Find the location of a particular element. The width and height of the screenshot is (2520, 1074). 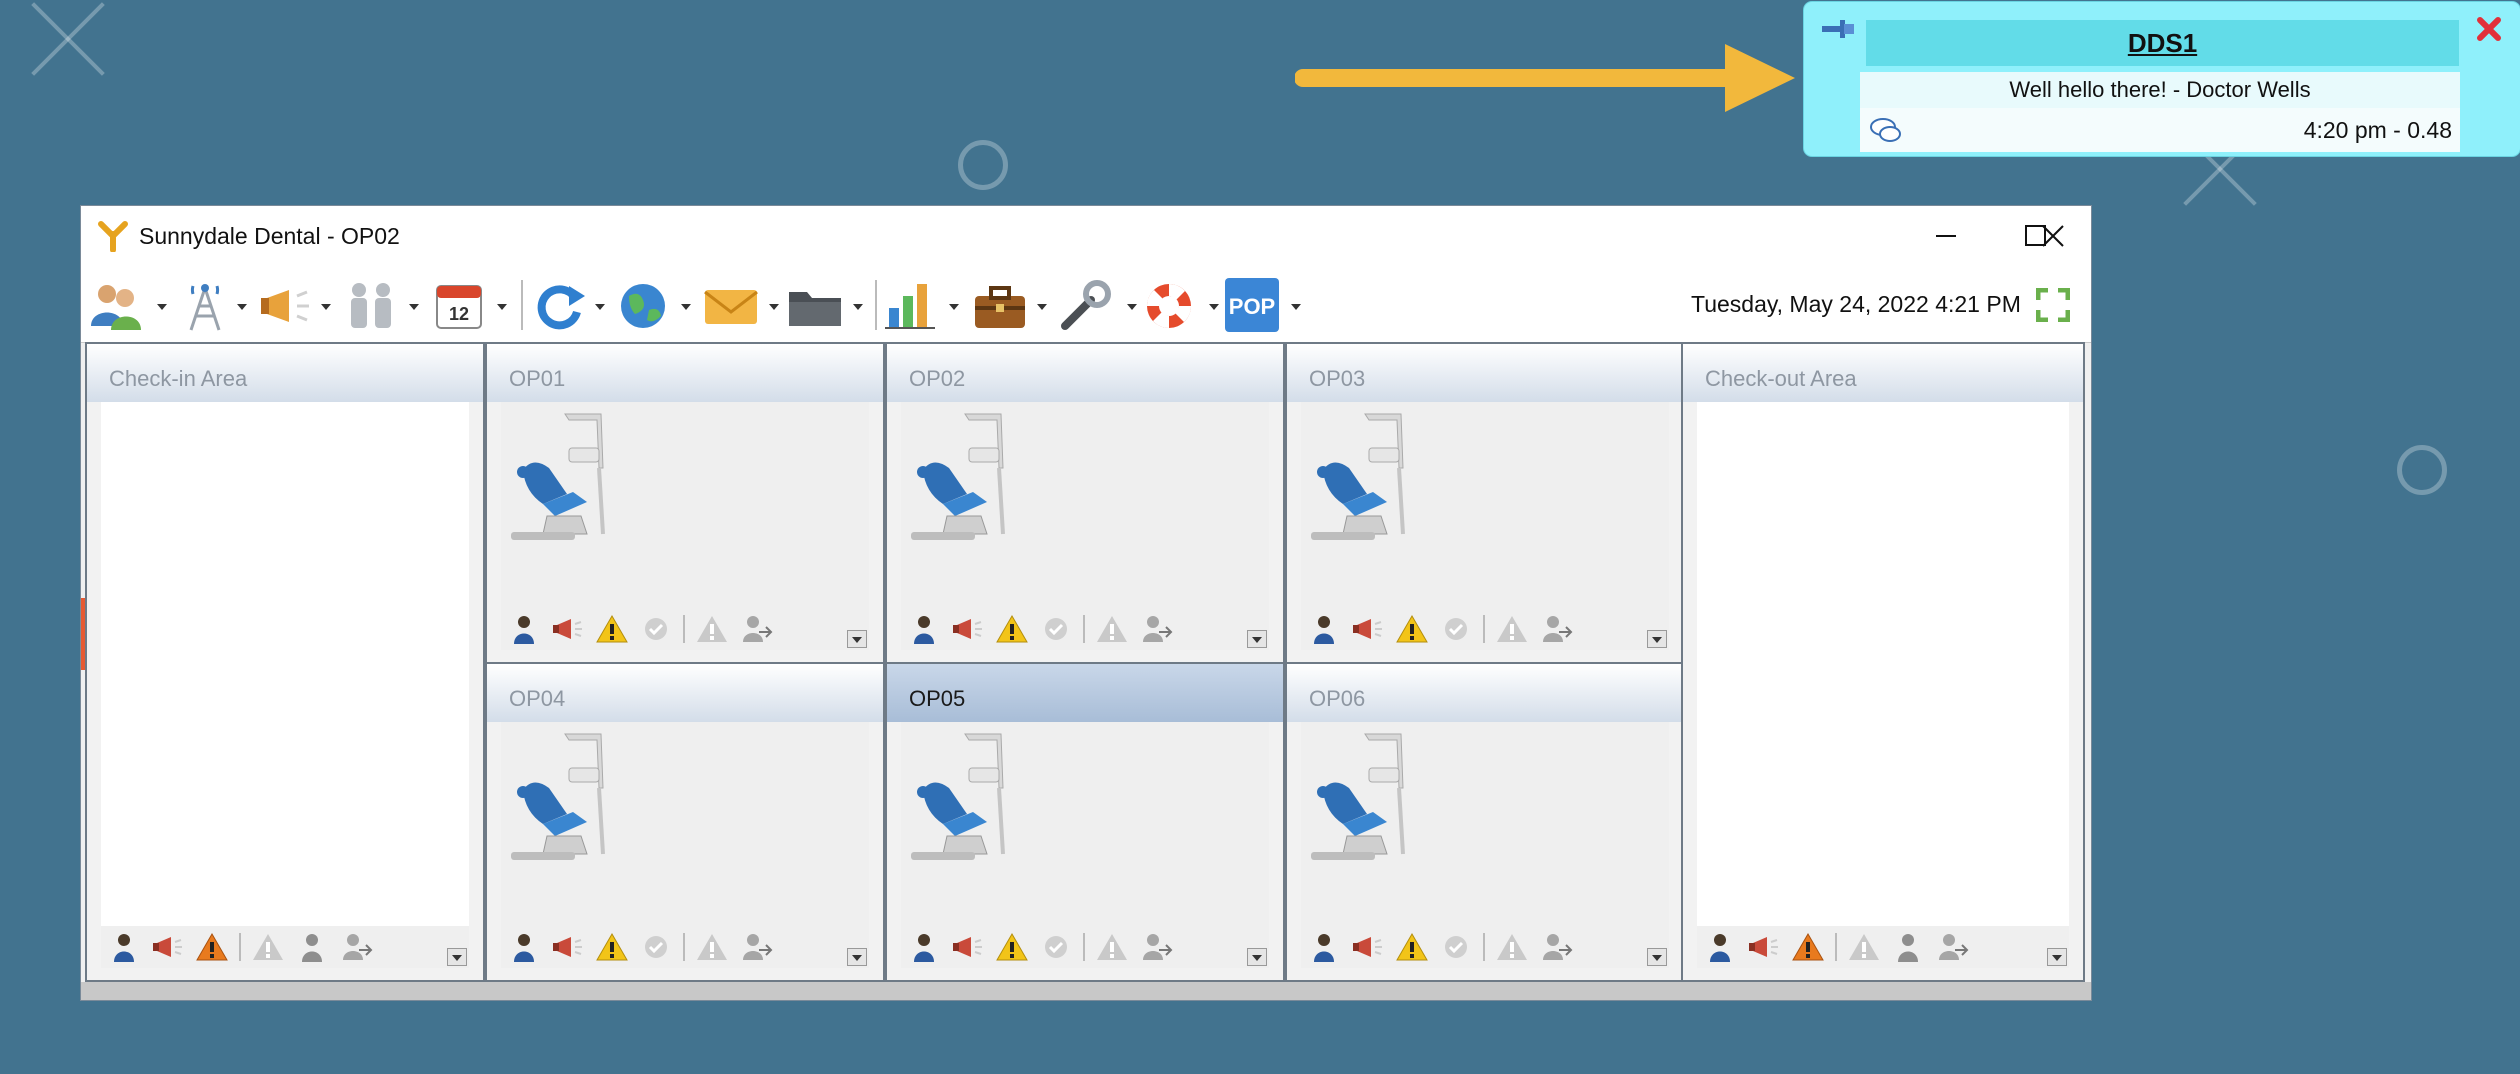

operatory-panel: OP01 is located at coordinates (685, 503).